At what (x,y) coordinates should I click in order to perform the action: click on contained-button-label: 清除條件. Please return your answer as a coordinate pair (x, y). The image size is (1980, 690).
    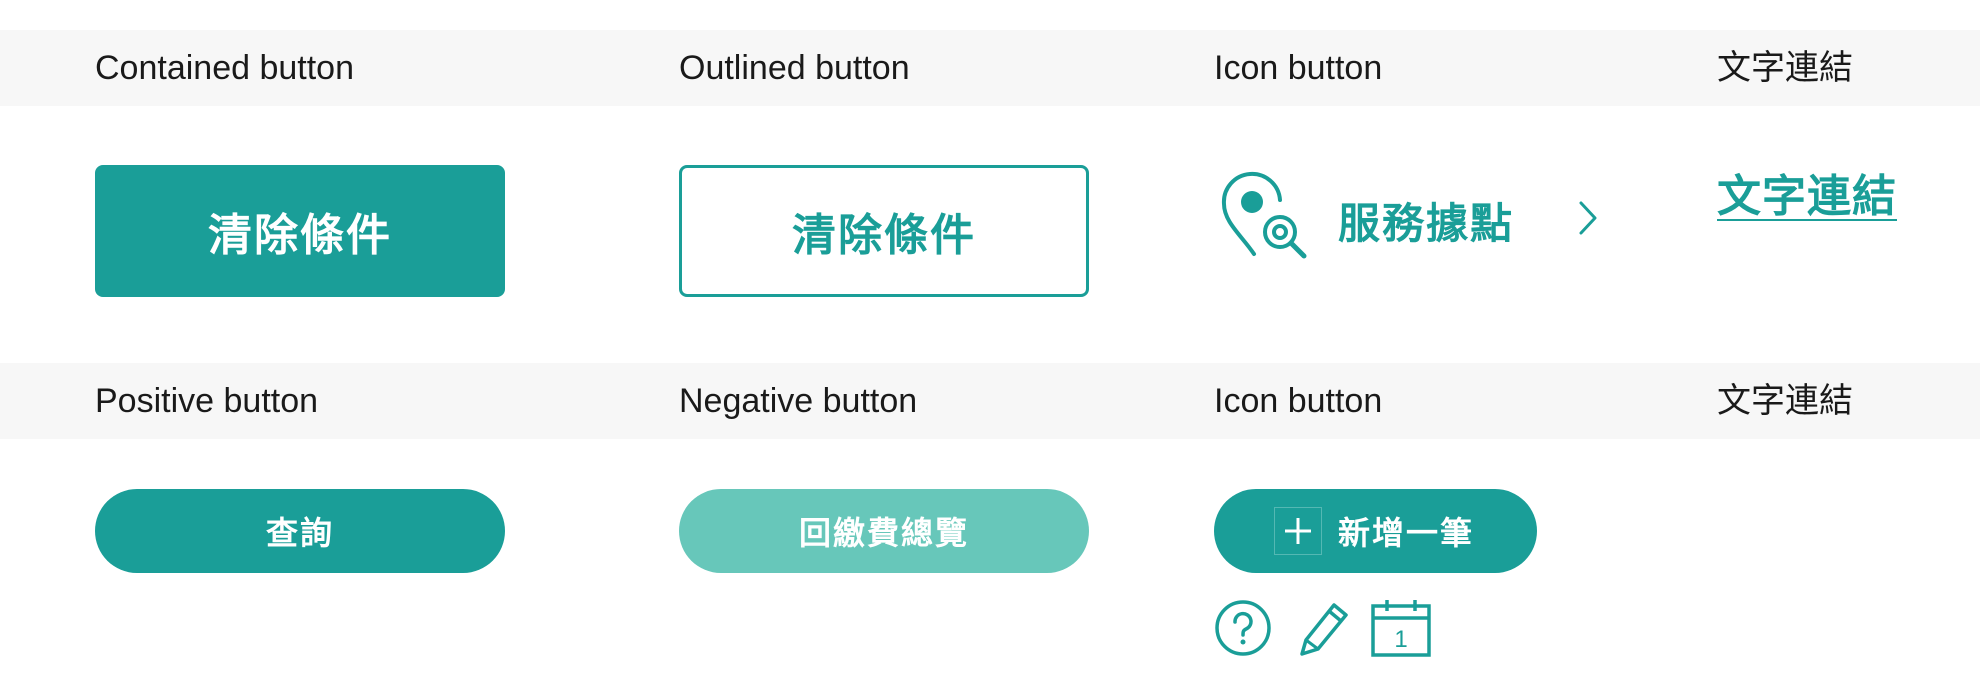
    Looking at the image, I should click on (300, 235).